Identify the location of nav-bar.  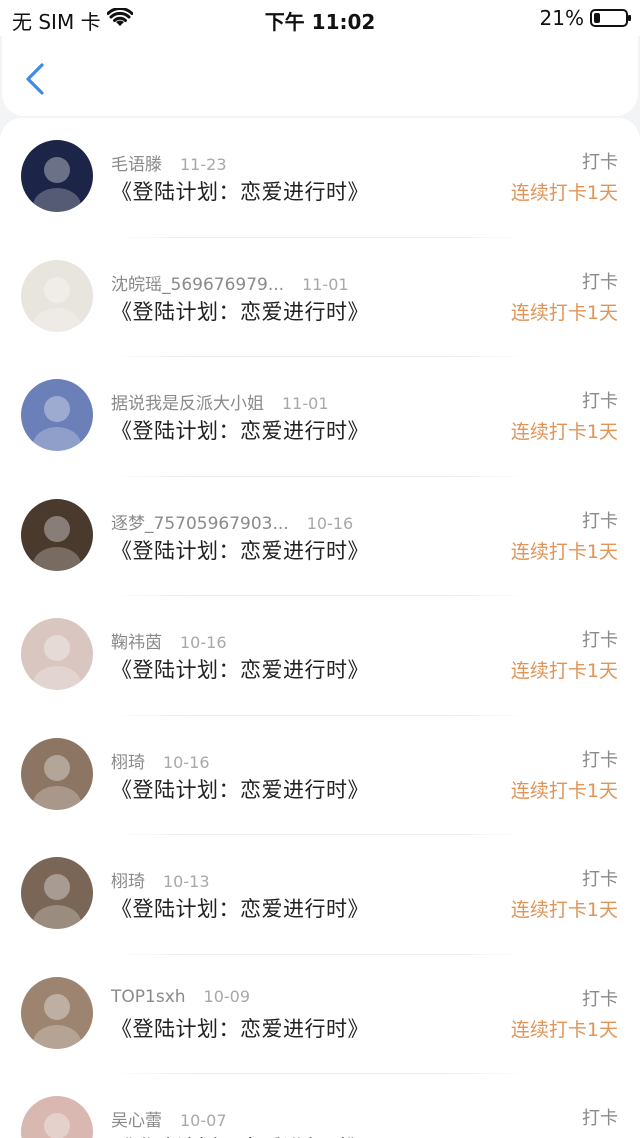
(320, 76).